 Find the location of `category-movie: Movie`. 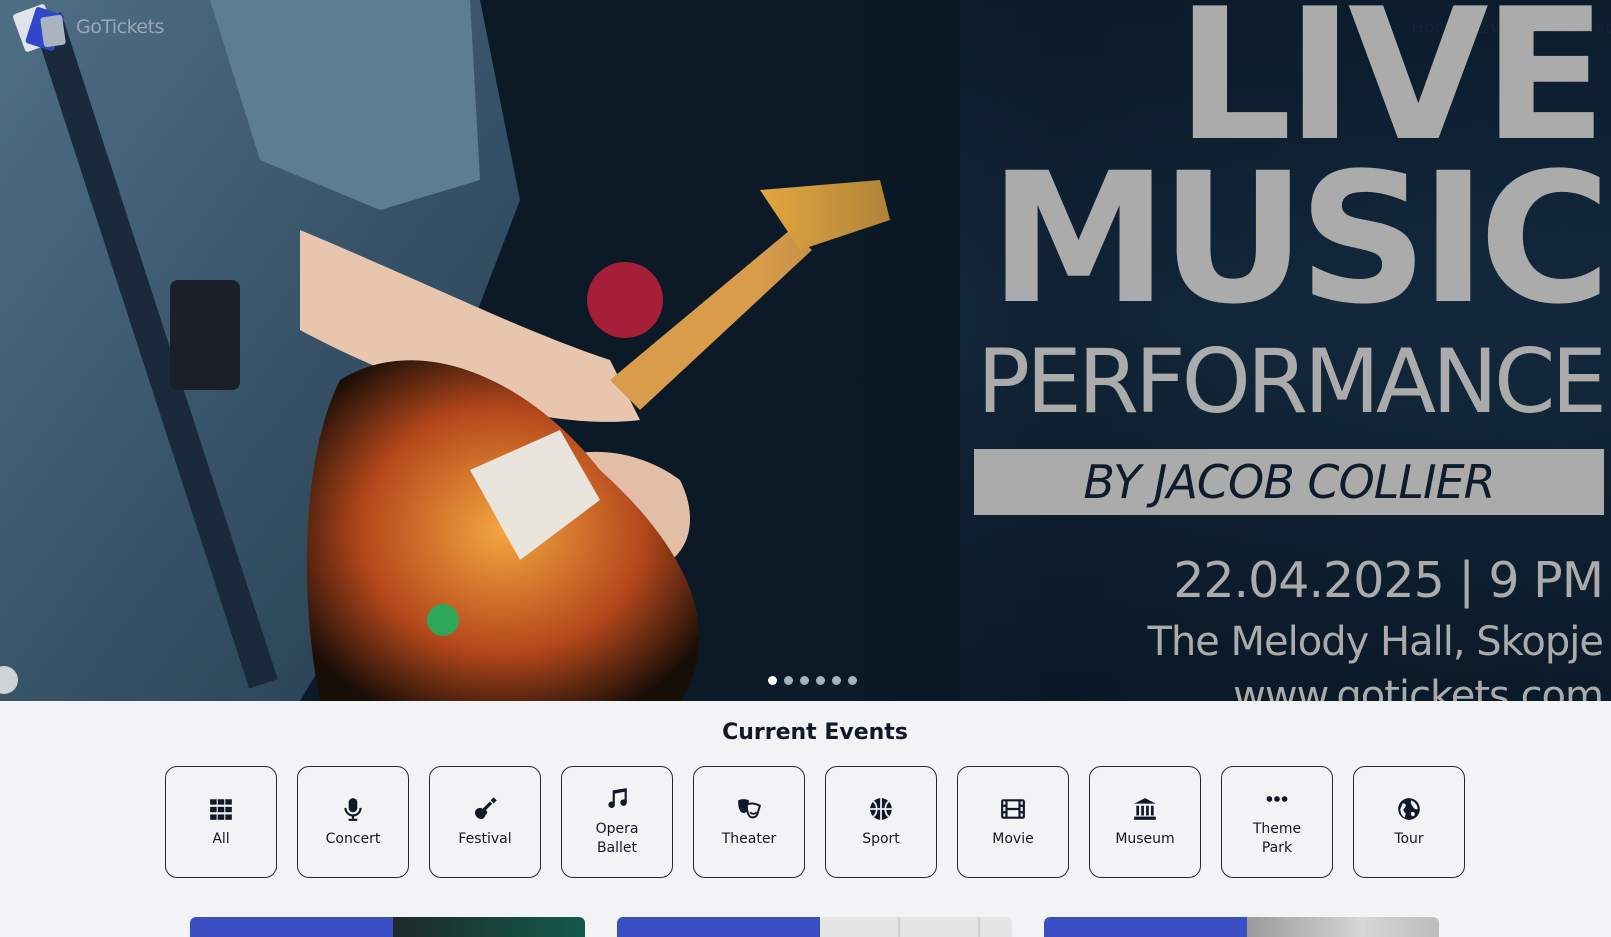

category-movie: Movie is located at coordinates (1013, 822).